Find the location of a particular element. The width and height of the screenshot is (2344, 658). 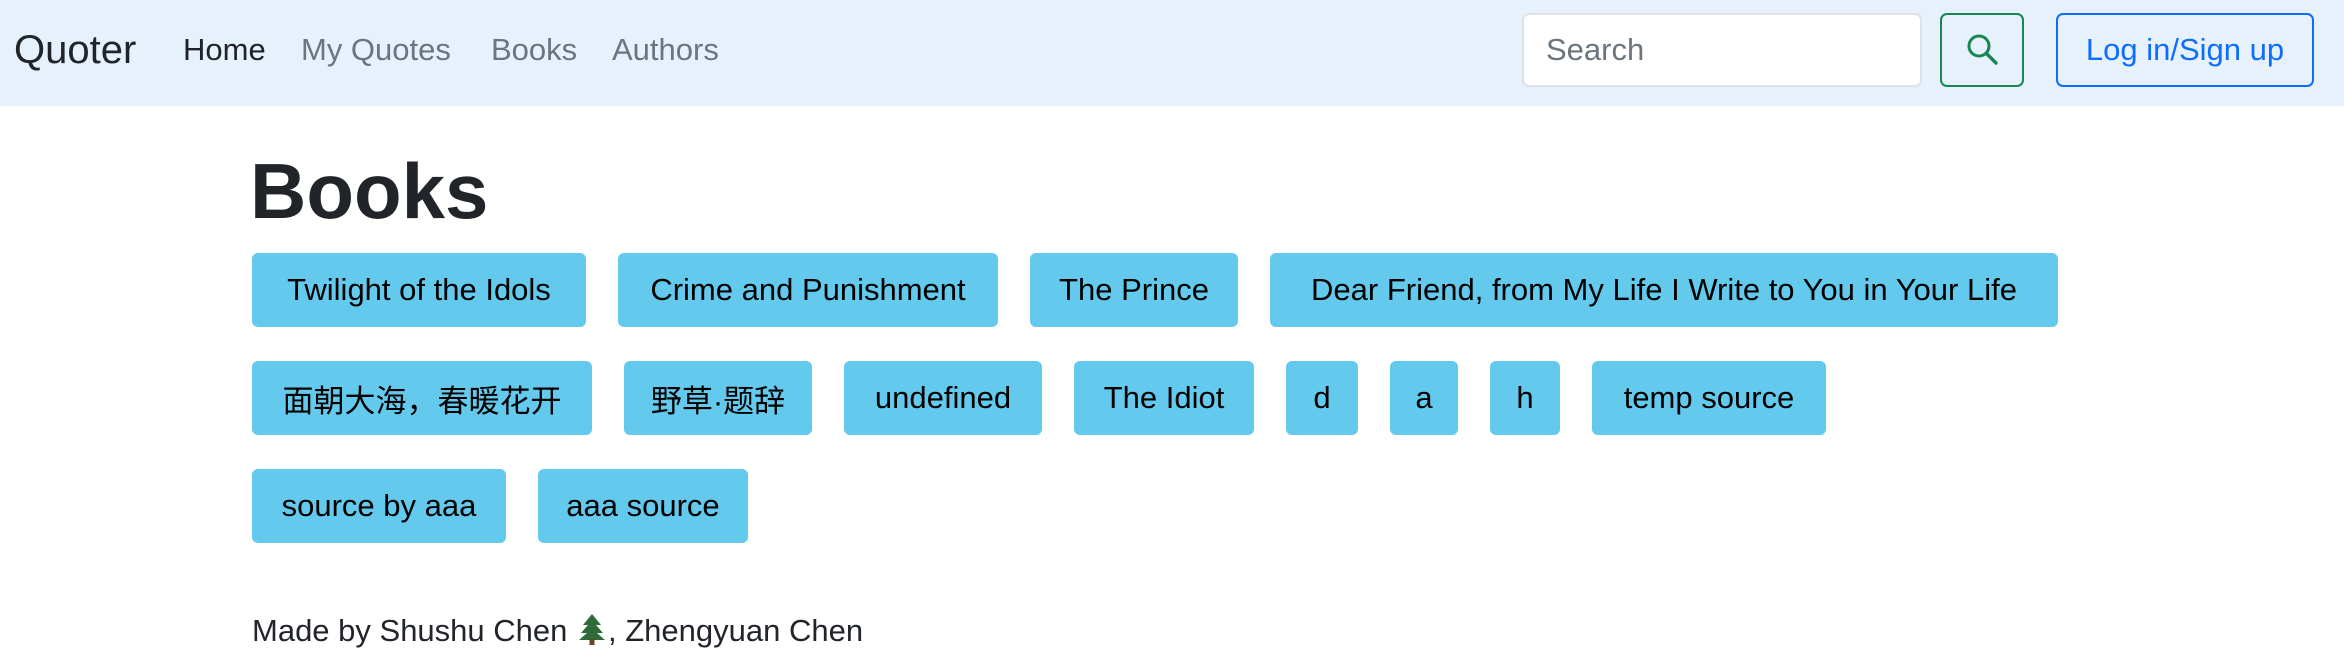

search-input is located at coordinates (1722, 50).